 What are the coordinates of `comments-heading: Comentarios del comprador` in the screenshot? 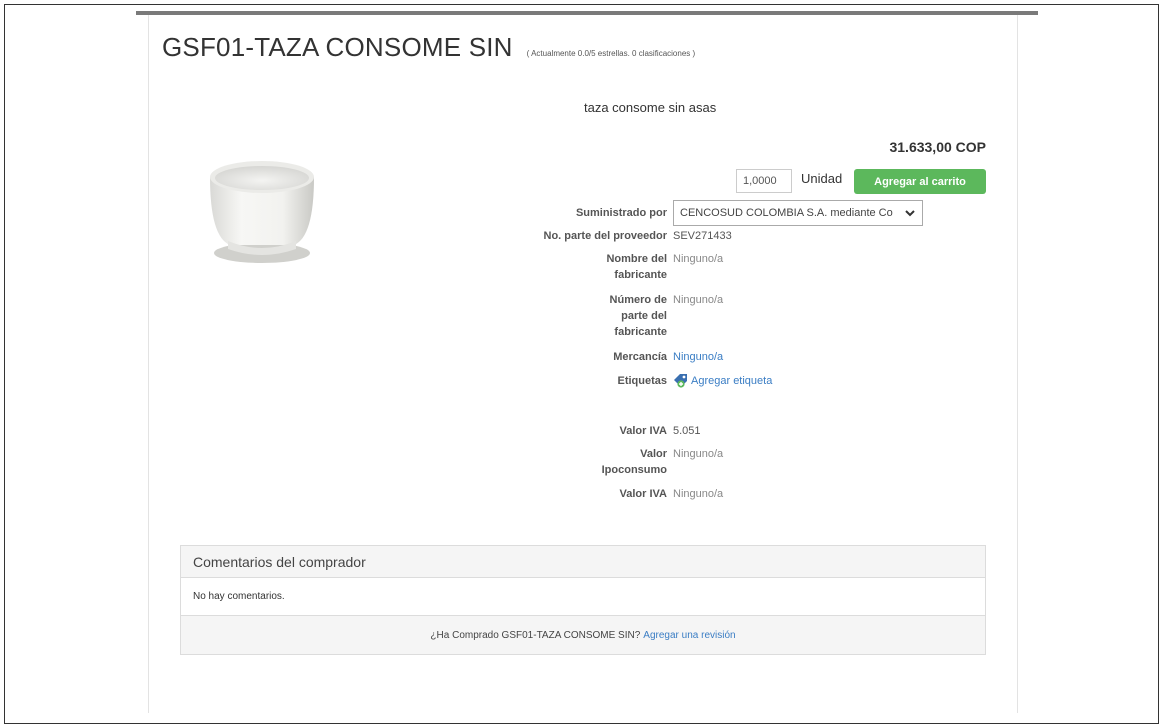 It's located at (583, 562).